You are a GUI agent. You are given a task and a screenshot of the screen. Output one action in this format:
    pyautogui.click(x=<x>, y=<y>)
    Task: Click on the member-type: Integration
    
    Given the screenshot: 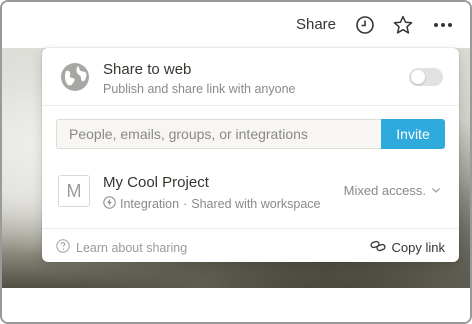 What is the action you would take?
    pyautogui.click(x=150, y=204)
    